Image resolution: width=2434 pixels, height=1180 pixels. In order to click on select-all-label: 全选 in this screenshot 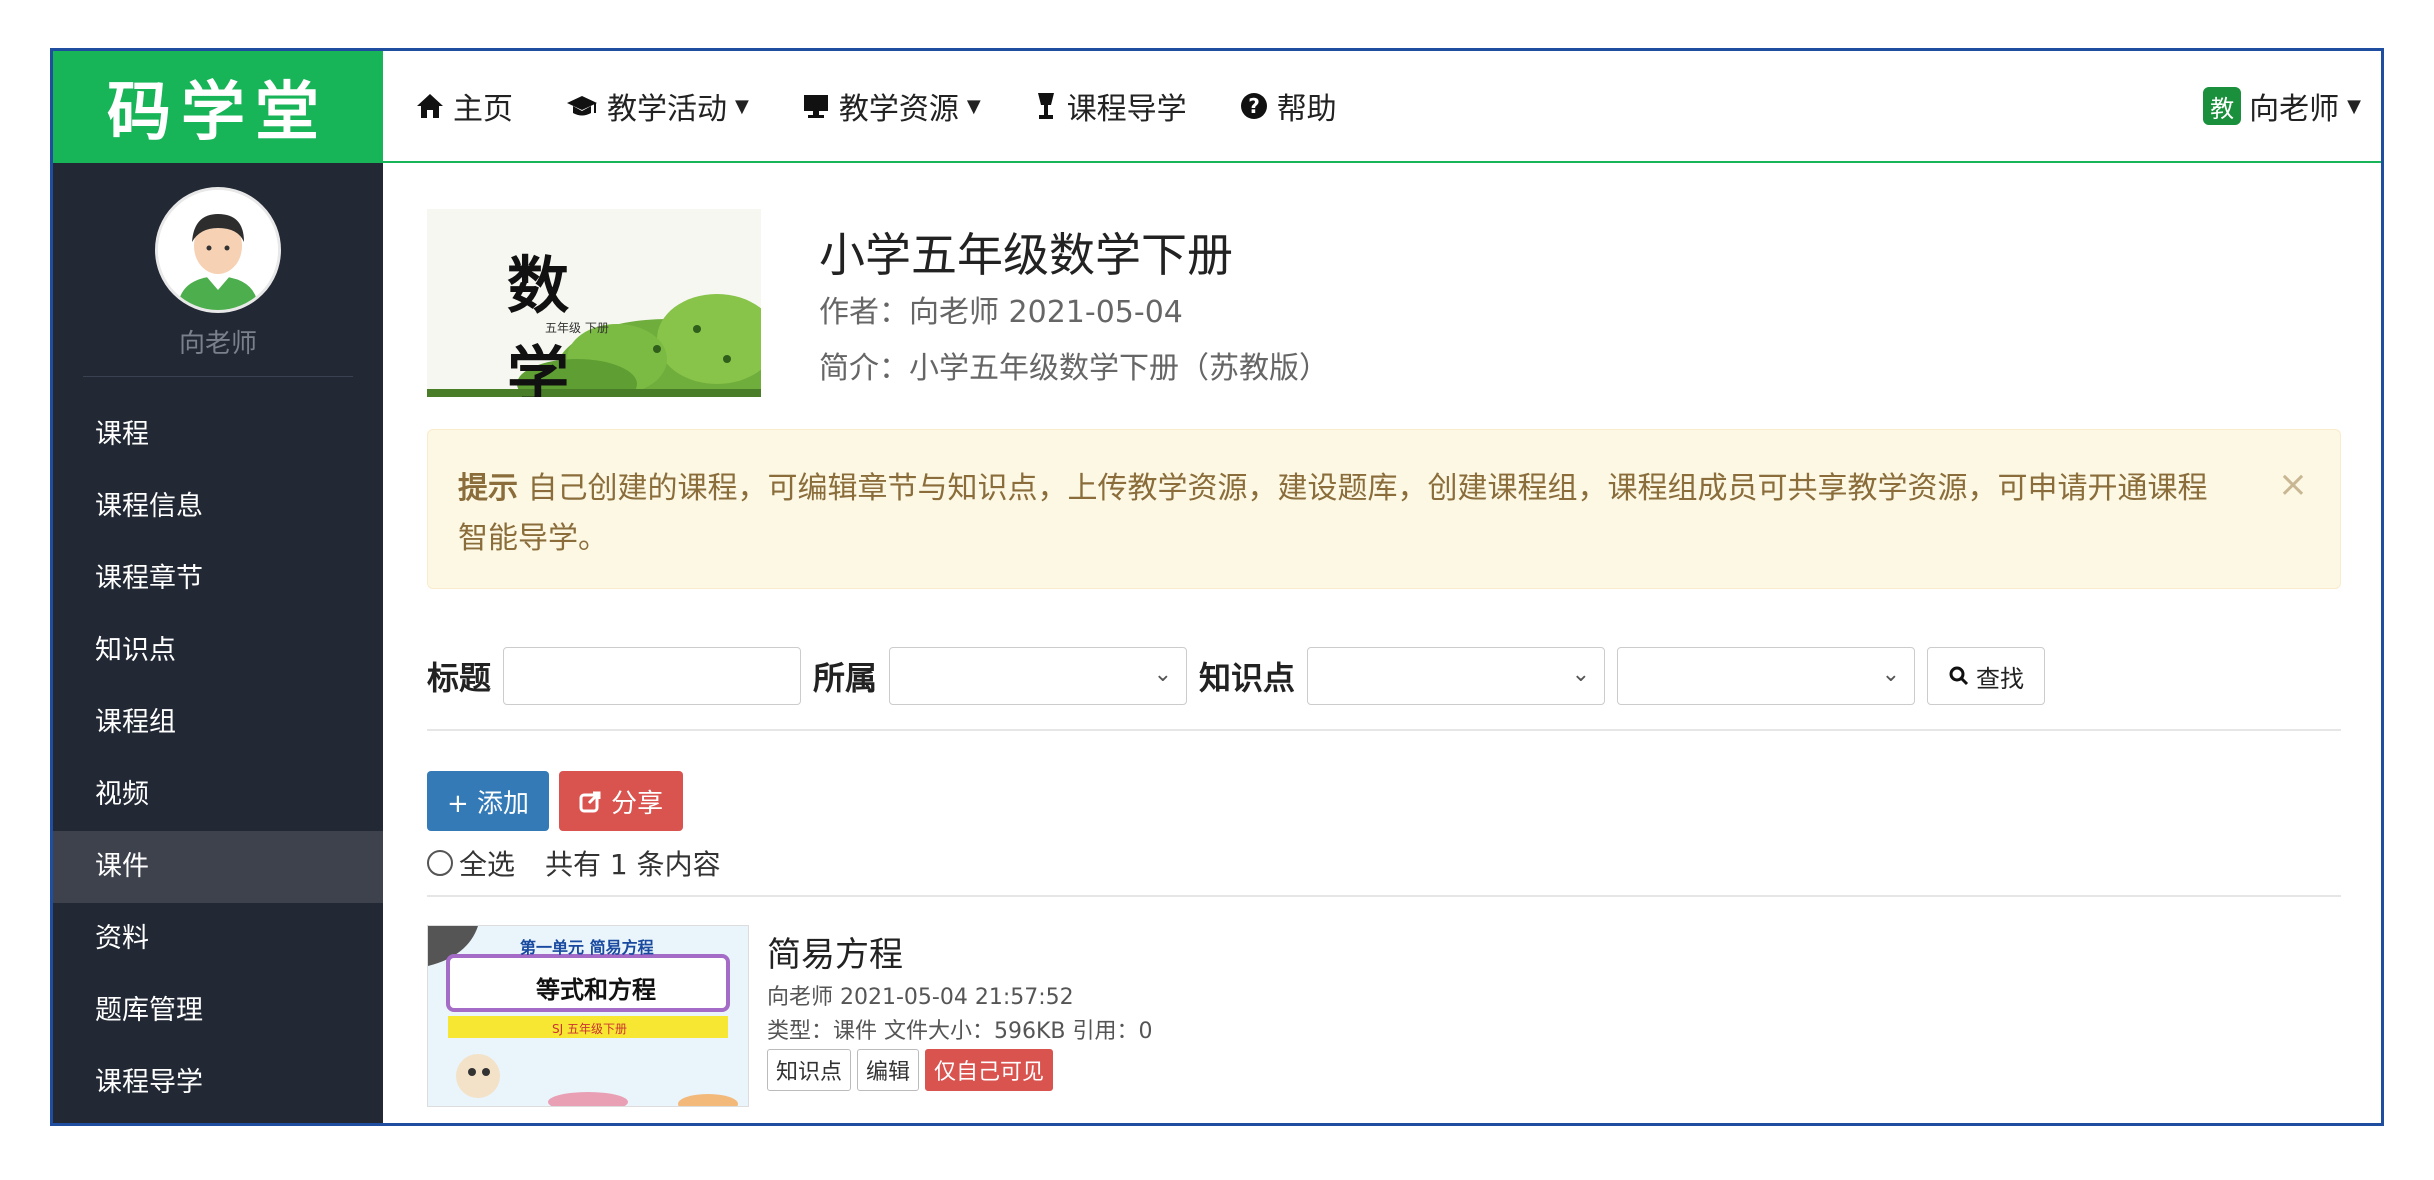, I will do `click(487, 863)`.